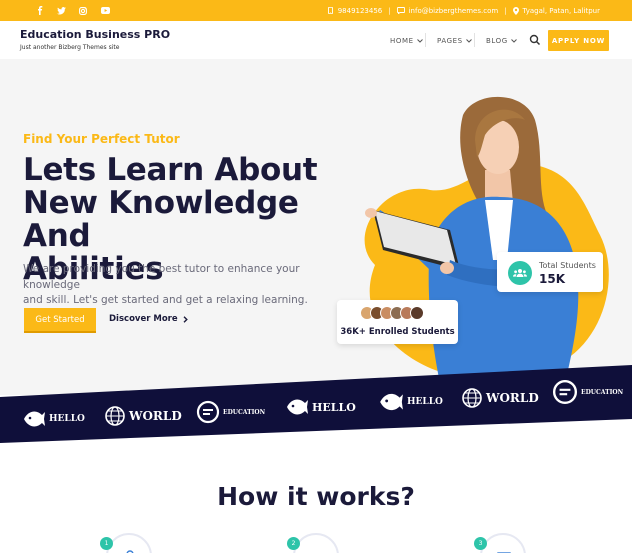  I want to click on nav-label: PAGES, so click(450, 41).